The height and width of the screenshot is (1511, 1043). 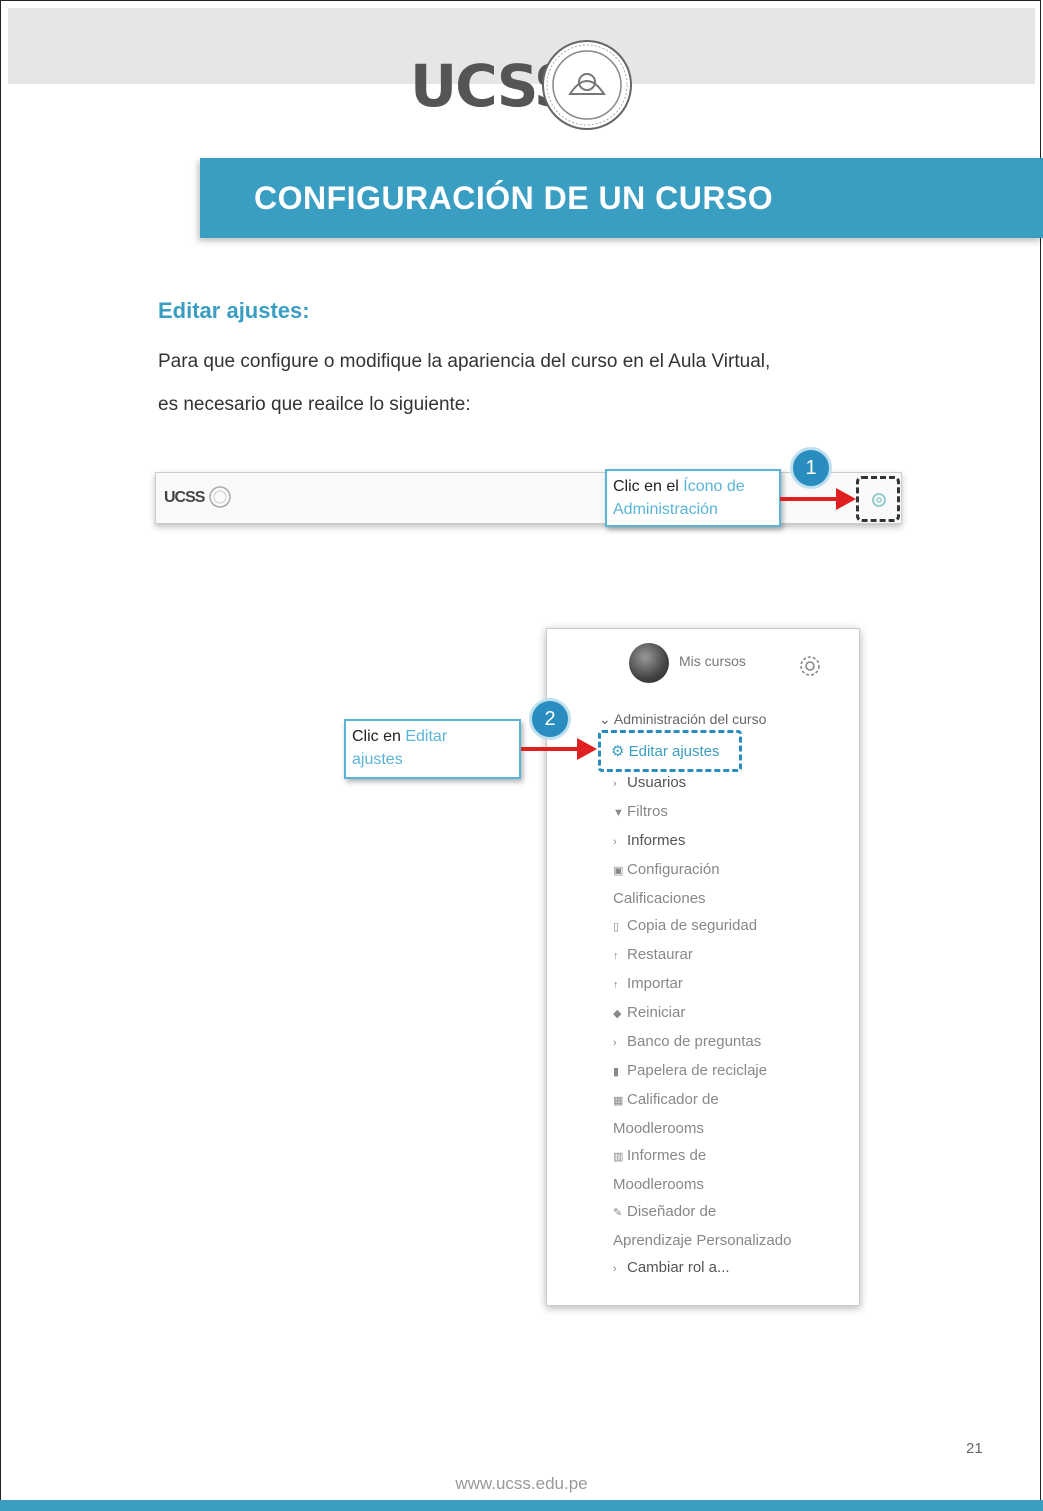 What do you see at coordinates (184, 497) in the screenshot?
I see `navbar-logo: UCSS` at bounding box center [184, 497].